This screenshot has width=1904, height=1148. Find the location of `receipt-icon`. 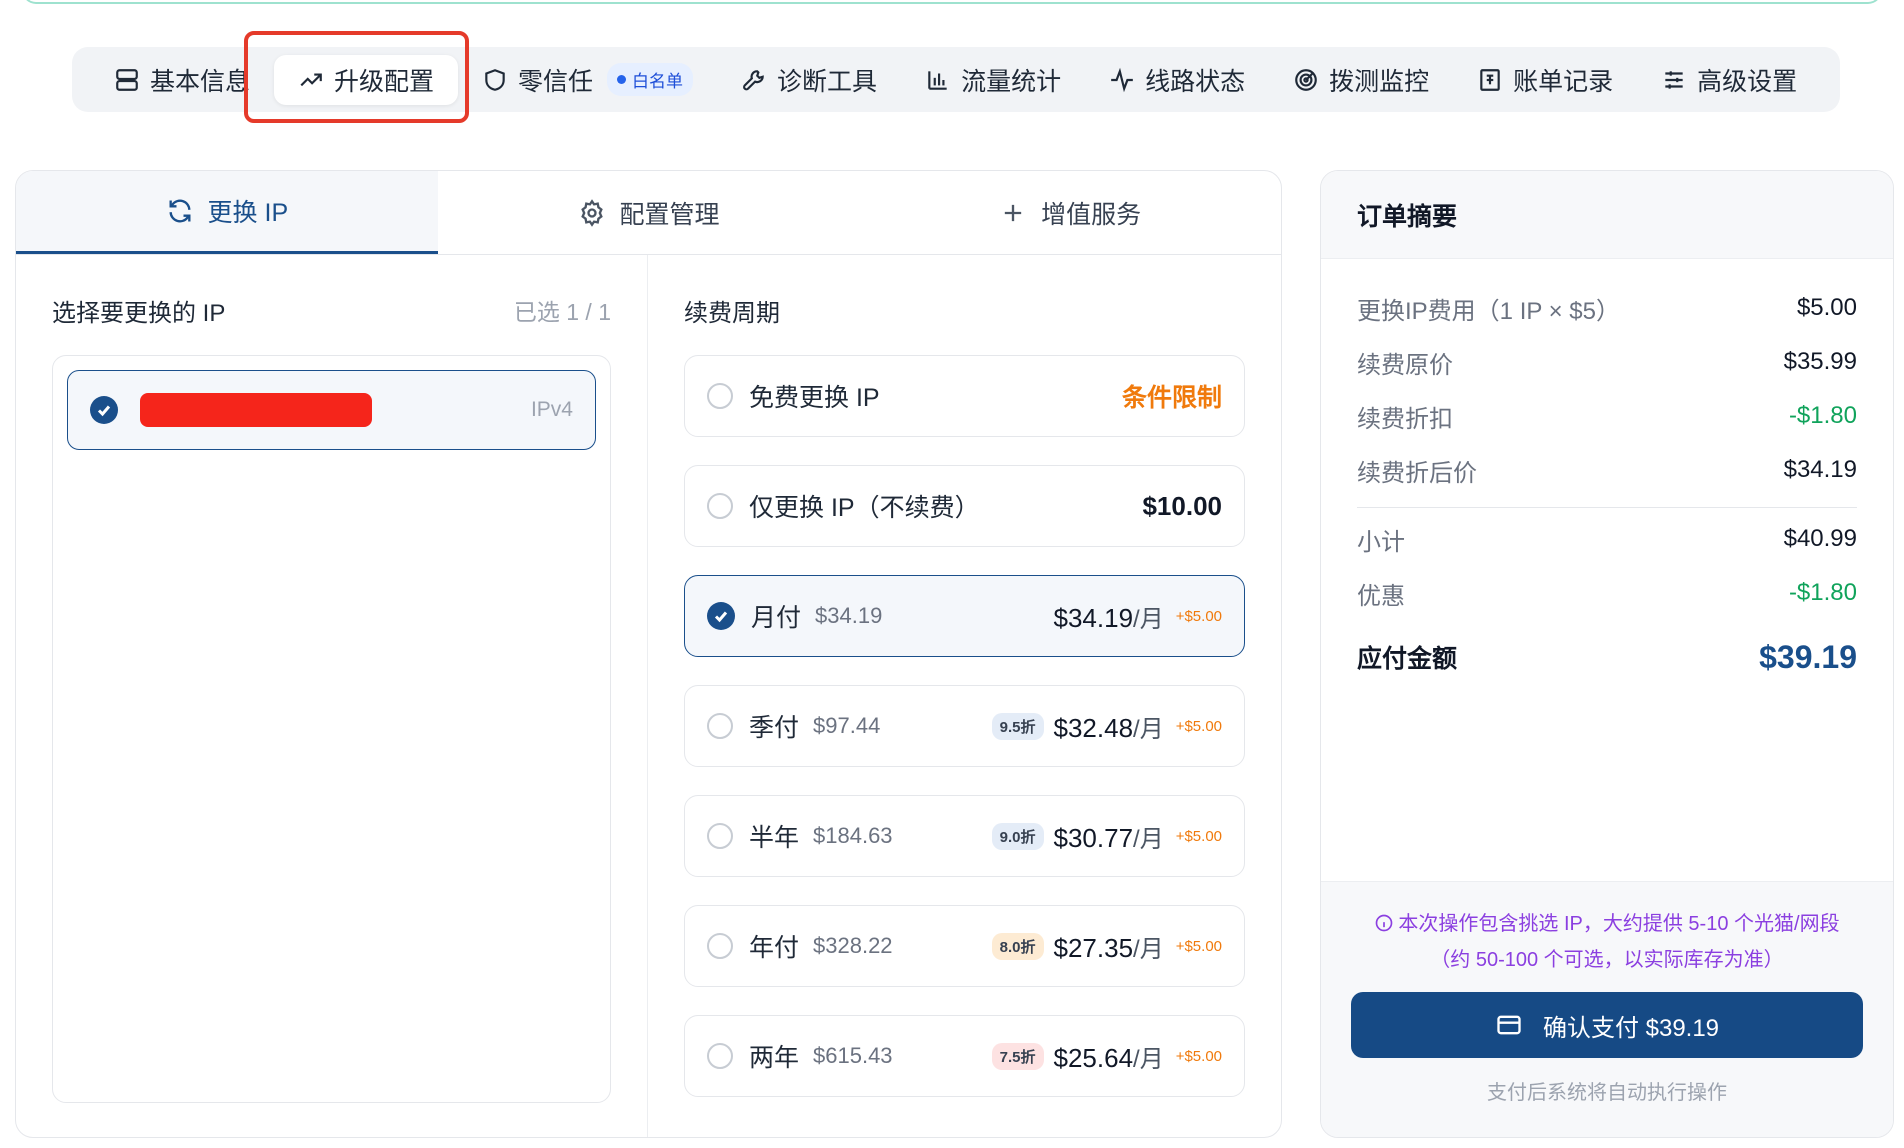

receipt-icon is located at coordinates (1490, 79).